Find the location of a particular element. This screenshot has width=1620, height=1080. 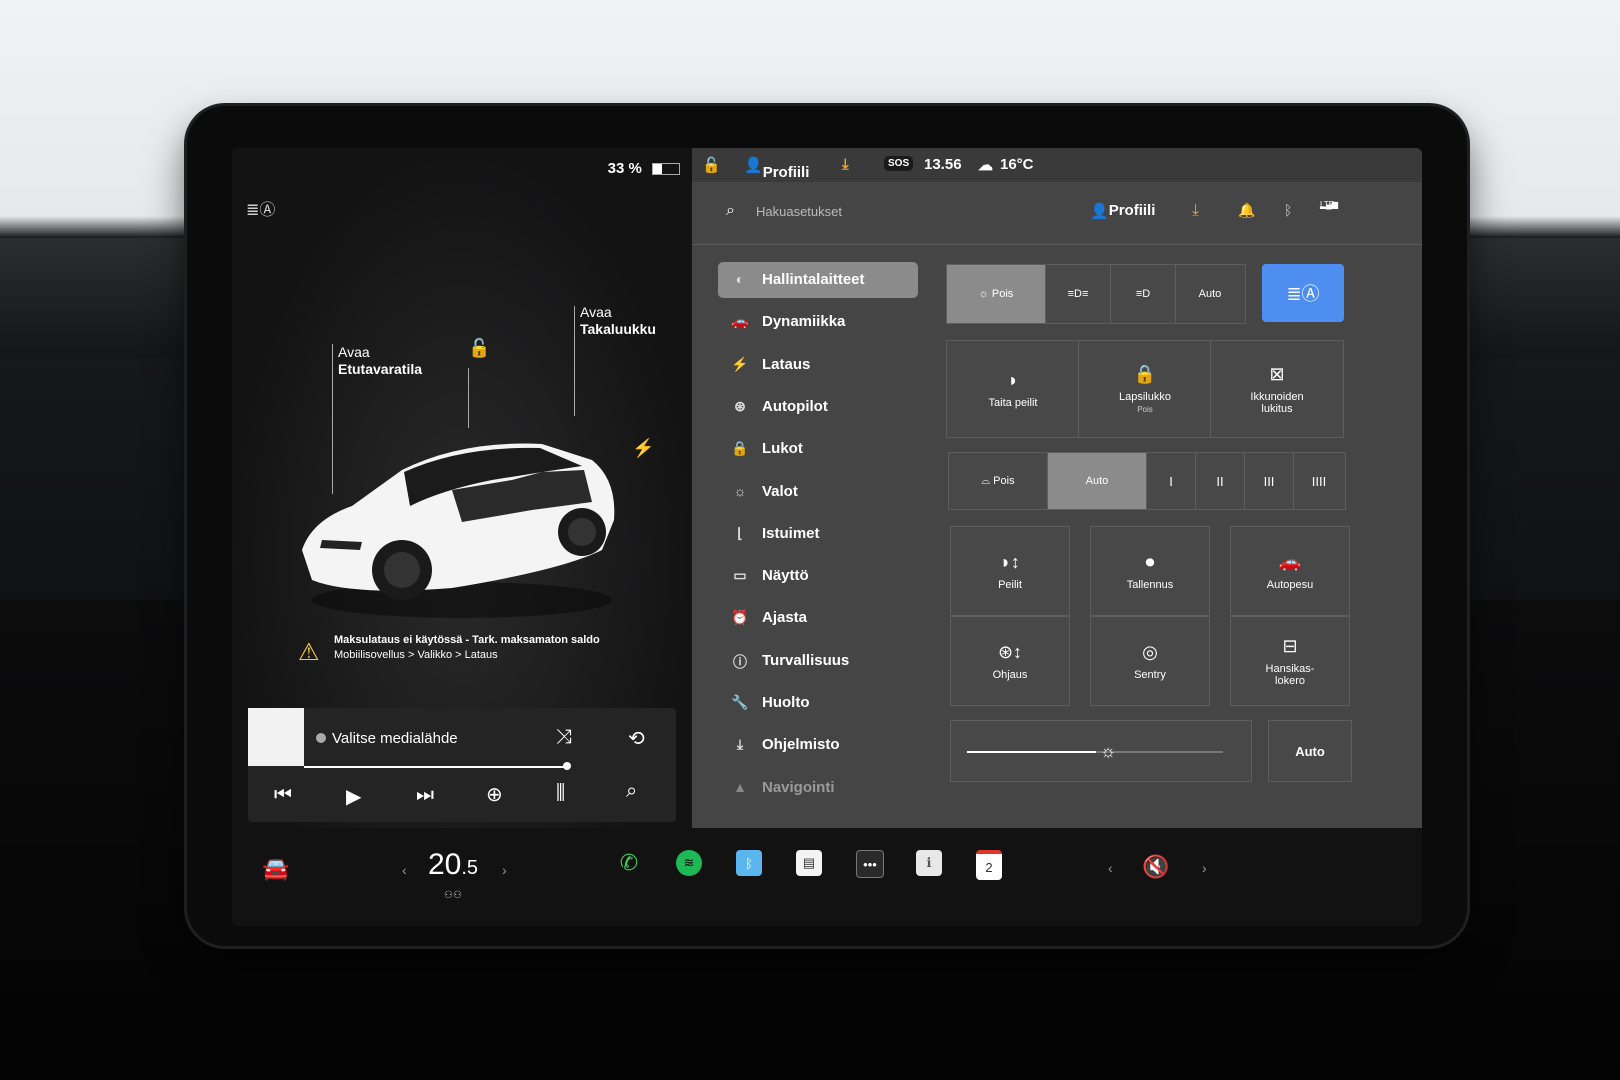

wipers-auto-option: Auto is located at coordinates (1097, 481).